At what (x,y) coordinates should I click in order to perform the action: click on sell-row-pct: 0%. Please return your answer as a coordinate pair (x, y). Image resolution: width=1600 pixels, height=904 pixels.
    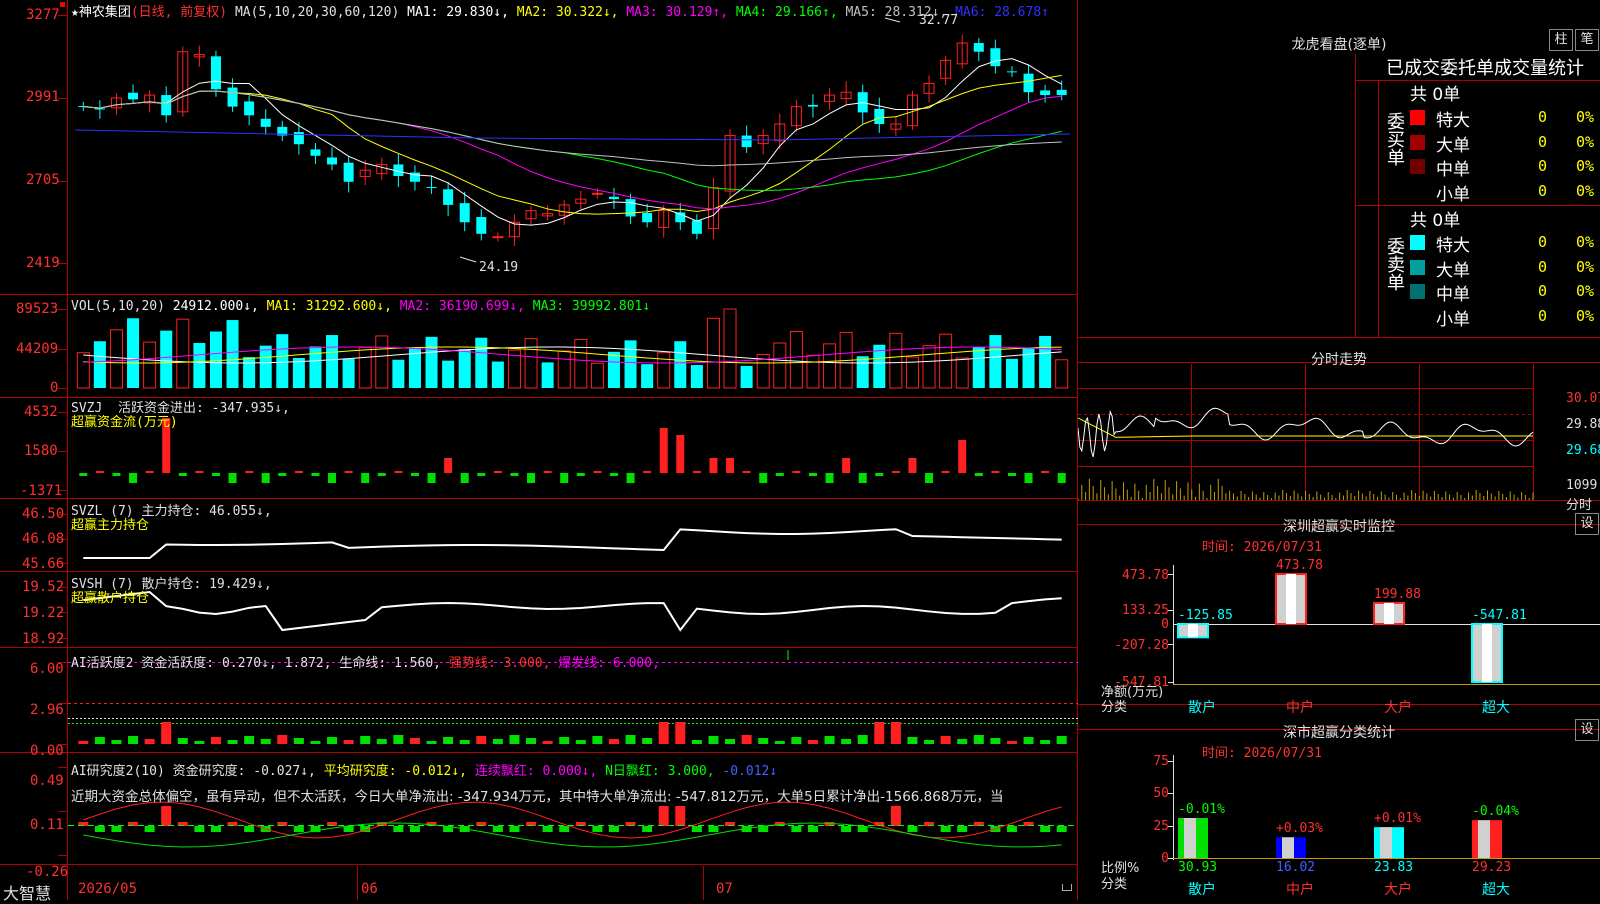
    Looking at the image, I should click on (1585, 315).